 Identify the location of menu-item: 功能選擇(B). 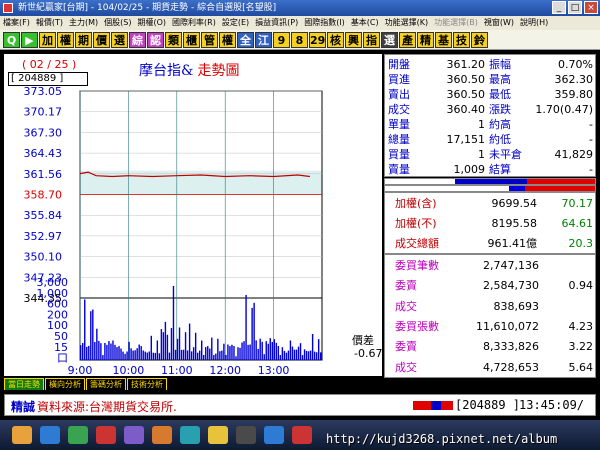
(456, 23).